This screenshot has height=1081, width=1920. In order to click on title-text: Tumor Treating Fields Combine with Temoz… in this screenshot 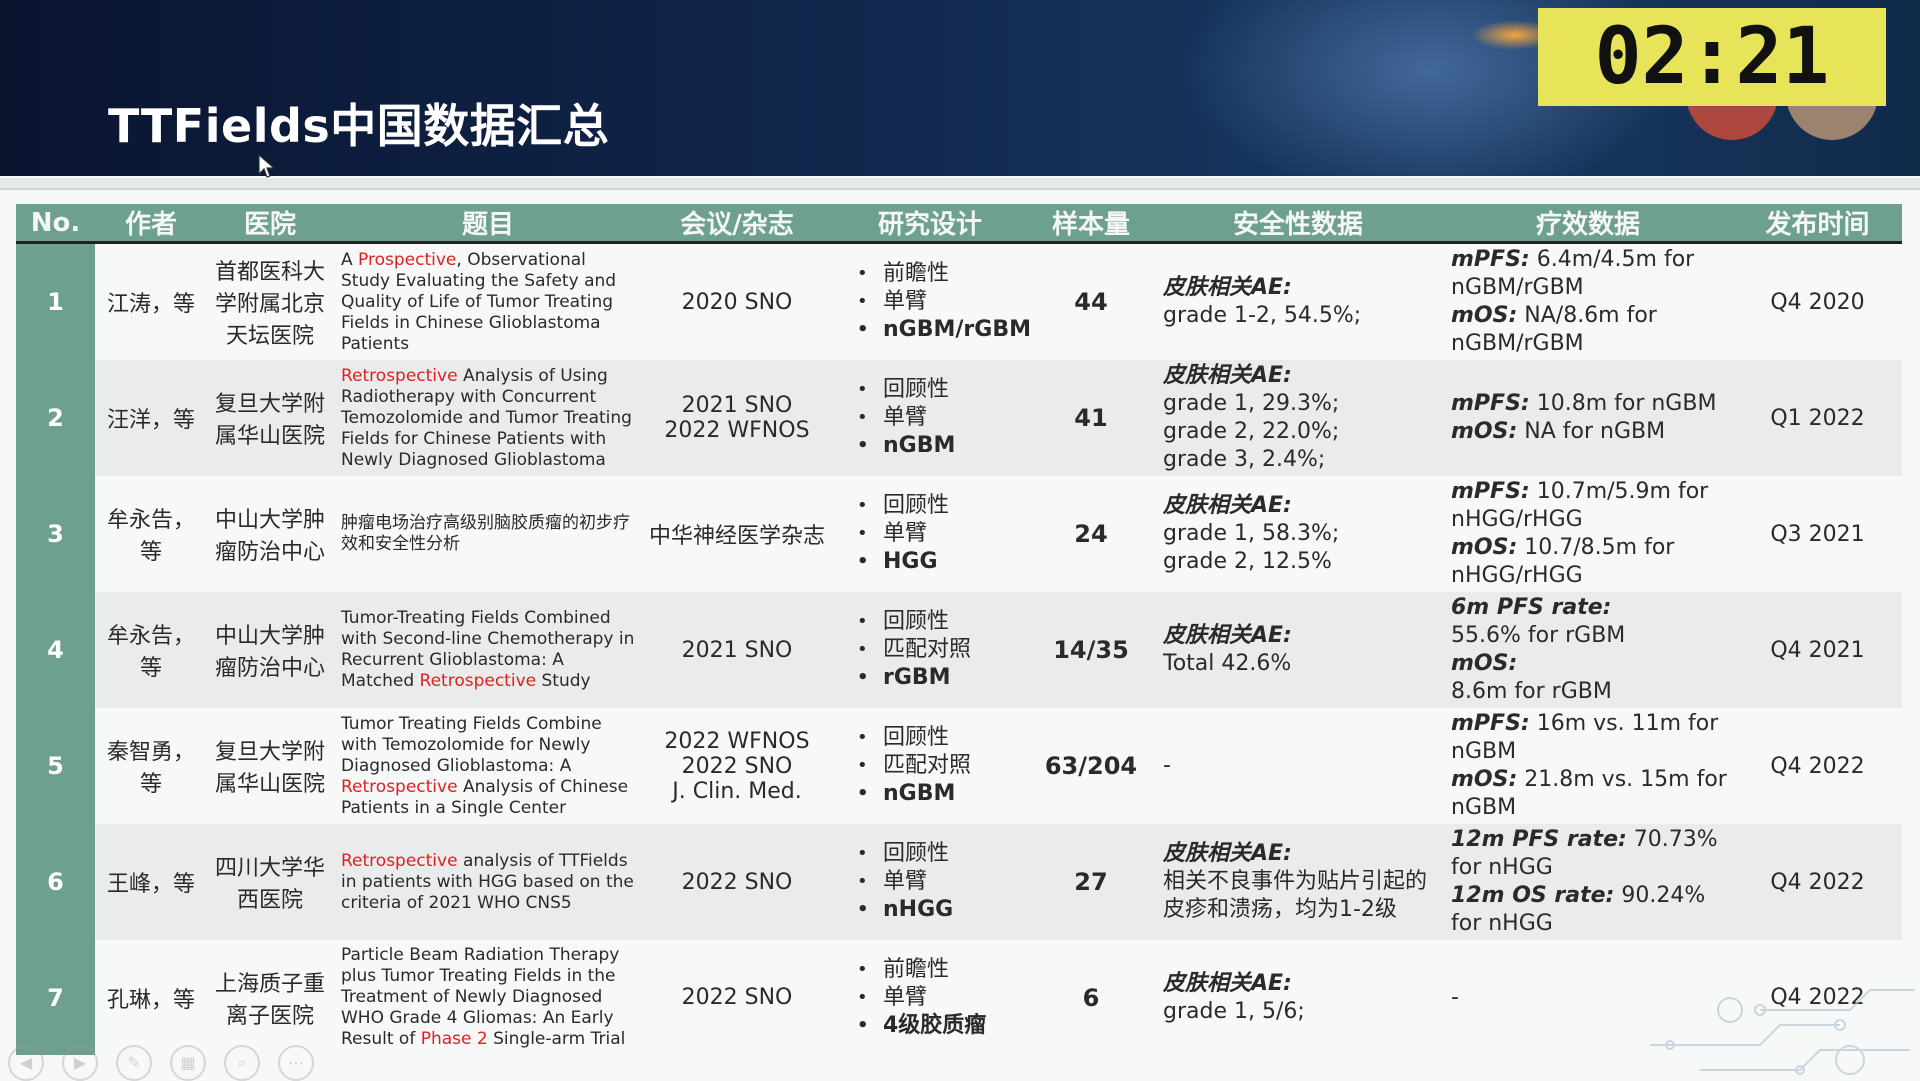, I will do `click(471, 744)`.